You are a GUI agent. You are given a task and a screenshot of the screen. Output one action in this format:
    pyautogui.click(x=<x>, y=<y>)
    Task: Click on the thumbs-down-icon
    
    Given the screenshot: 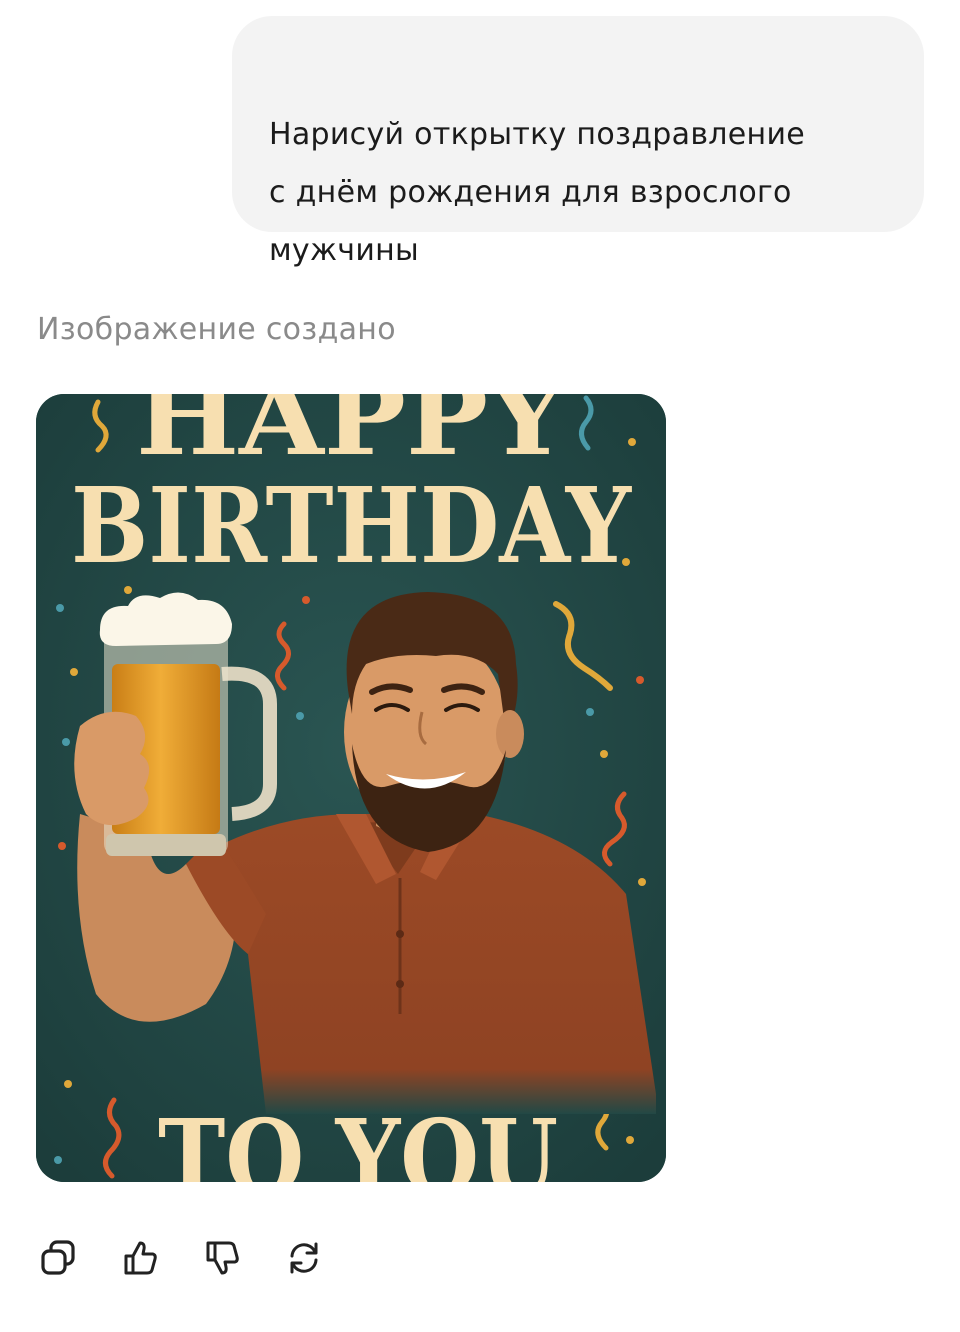 What is the action you would take?
    pyautogui.click(x=222, y=1258)
    